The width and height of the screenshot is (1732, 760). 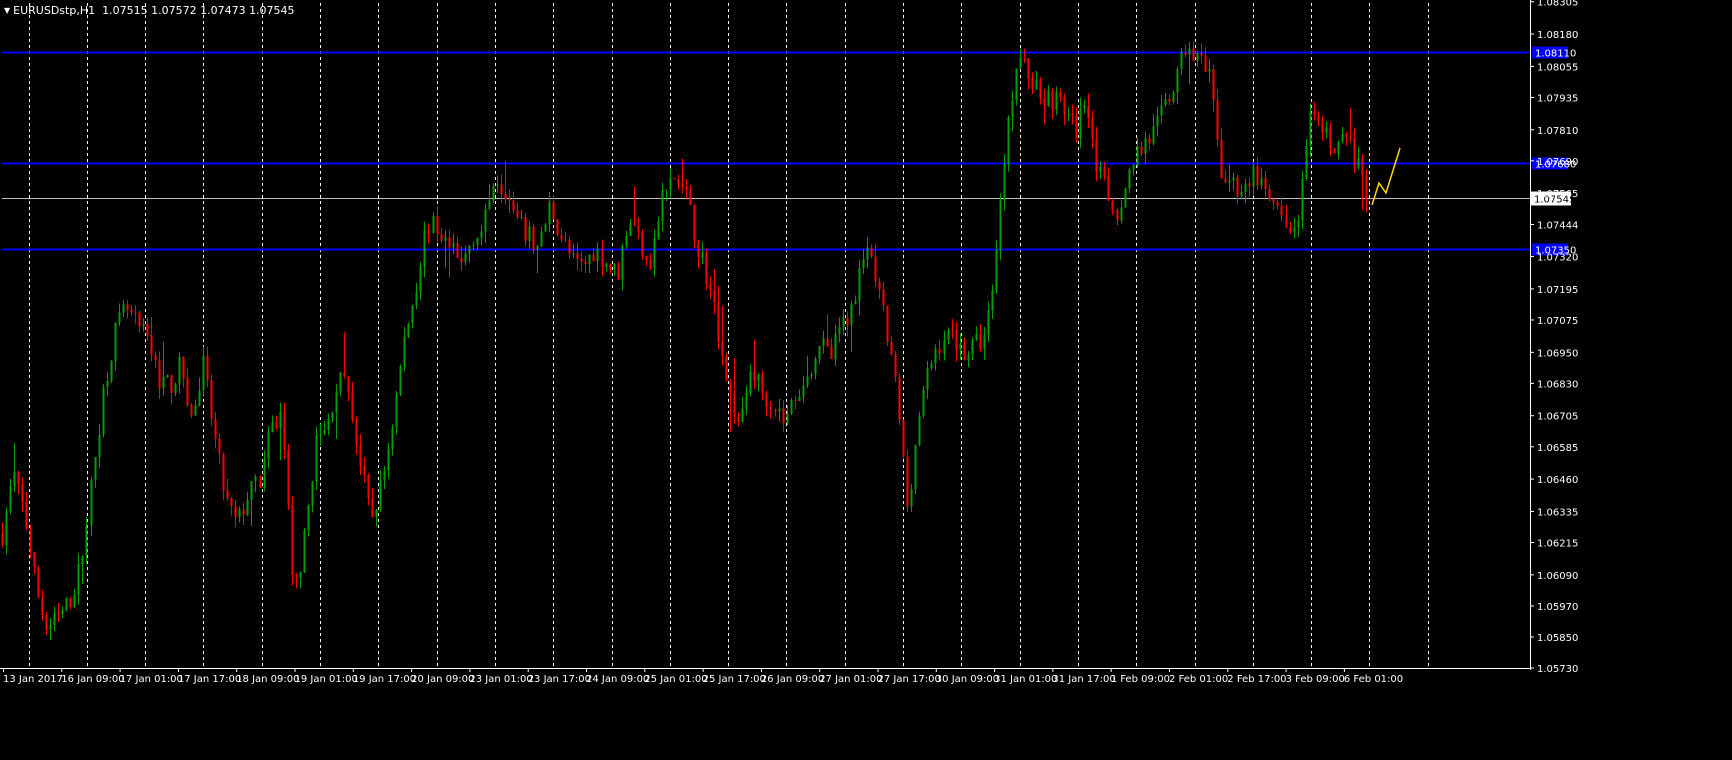 What do you see at coordinates (1557, 512) in the screenshot?
I see `price-tick-label: 1.06335` at bounding box center [1557, 512].